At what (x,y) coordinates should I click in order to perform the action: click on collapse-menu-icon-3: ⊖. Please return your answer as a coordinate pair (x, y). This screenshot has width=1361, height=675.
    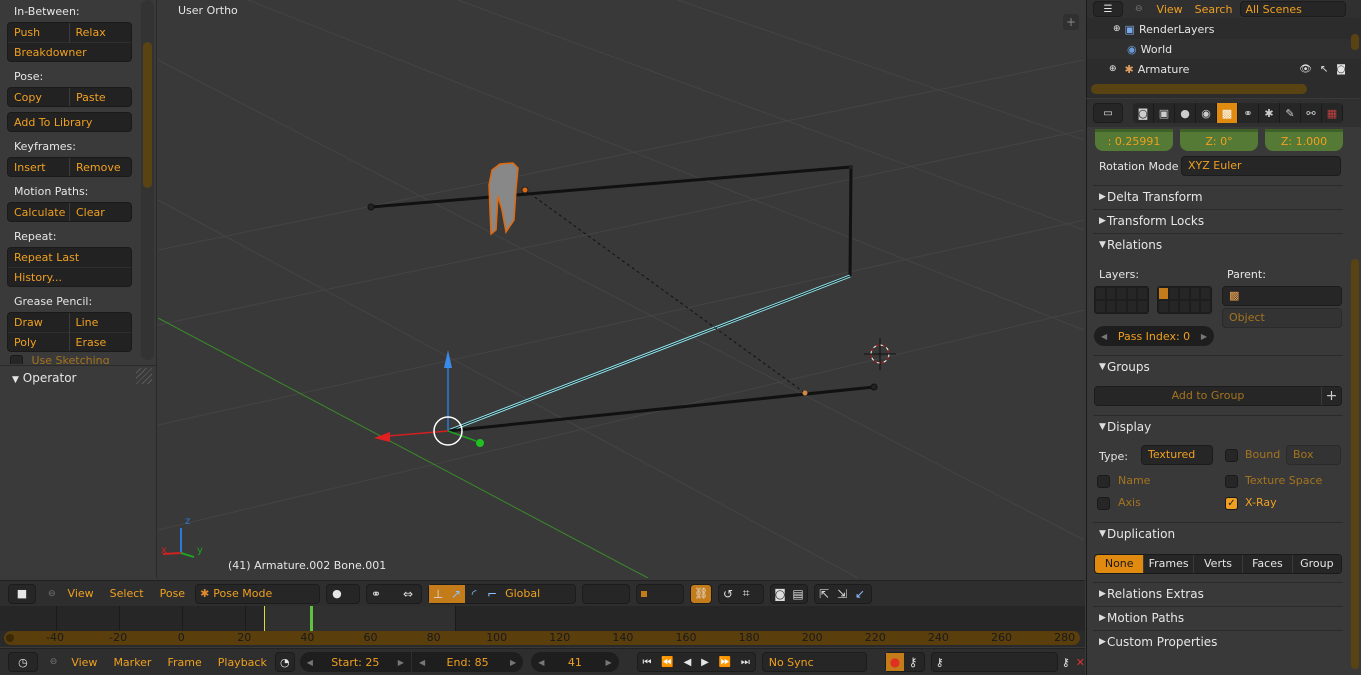
    Looking at the image, I should click on (1139, 9).